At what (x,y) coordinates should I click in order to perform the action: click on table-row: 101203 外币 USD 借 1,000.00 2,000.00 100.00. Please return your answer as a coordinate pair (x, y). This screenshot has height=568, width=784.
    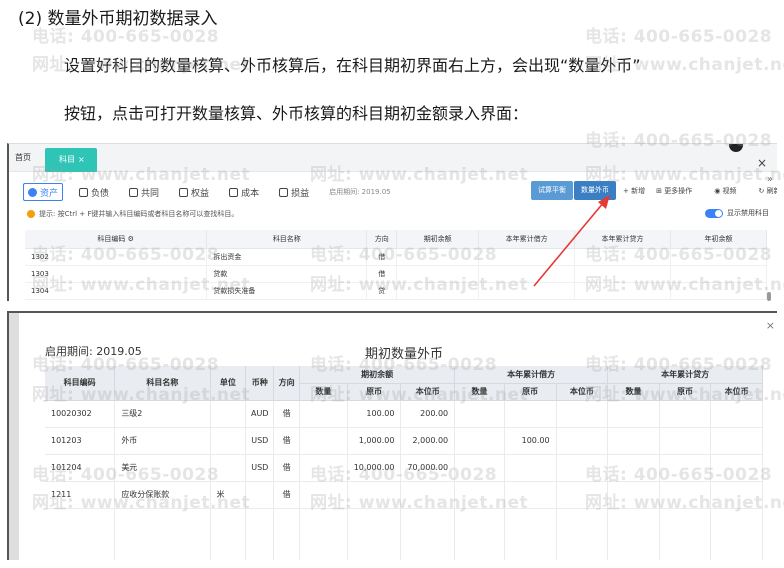
    Looking at the image, I should click on (404, 441).